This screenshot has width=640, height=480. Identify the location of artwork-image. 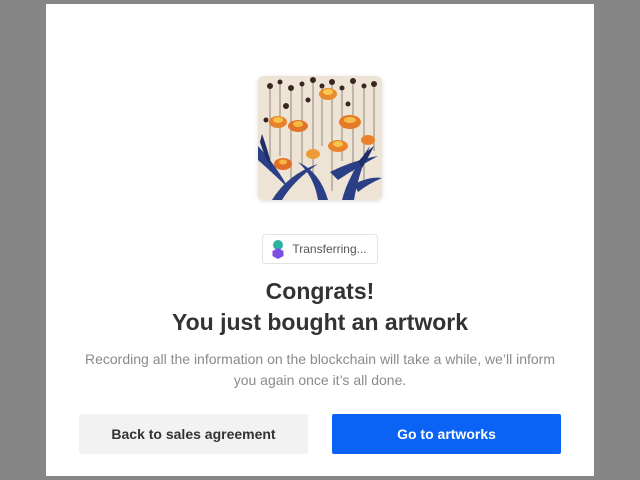
(320, 138).